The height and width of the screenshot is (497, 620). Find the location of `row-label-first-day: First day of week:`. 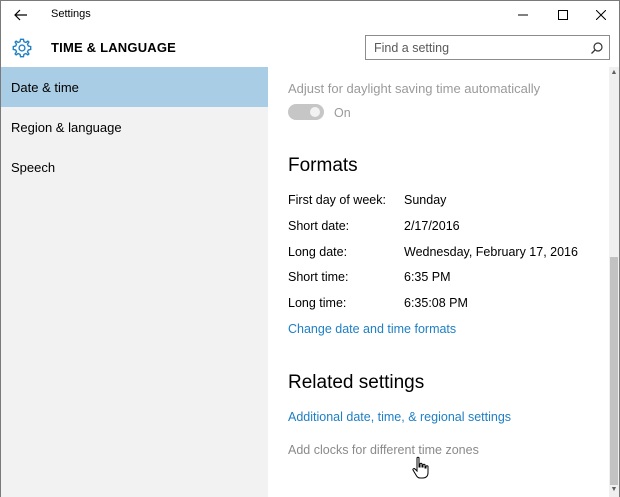

row-label-first-day: First day of week: is located at coordinates (337, 200).